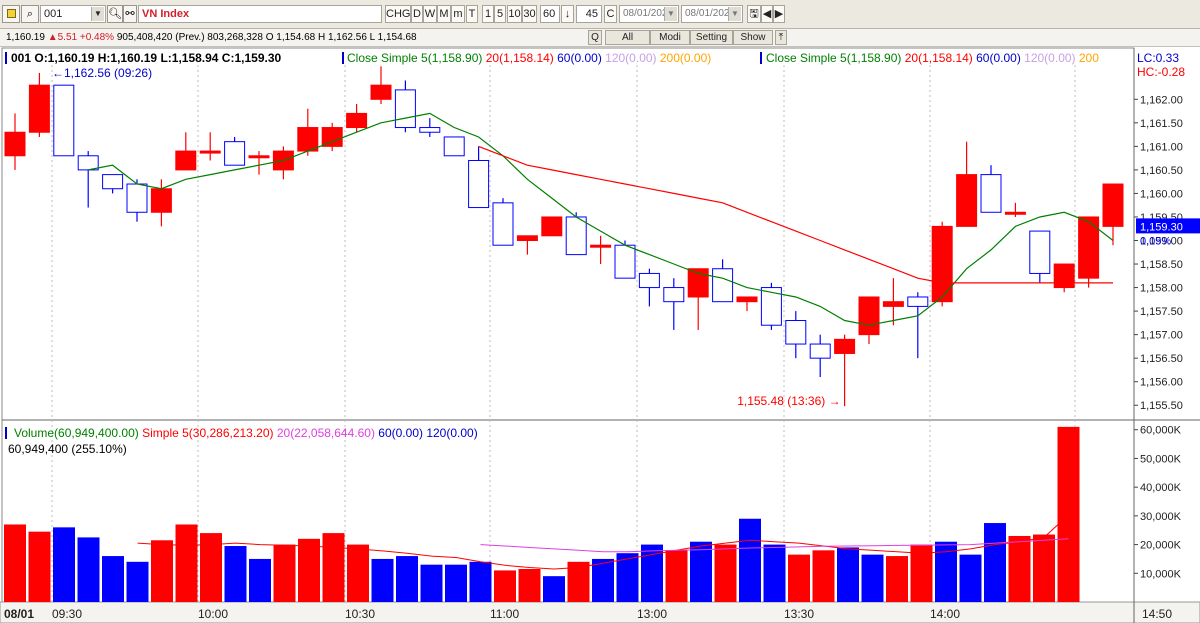 The image size is (1200, 623). I want to click on interval-input: 60, so click(550, 14).